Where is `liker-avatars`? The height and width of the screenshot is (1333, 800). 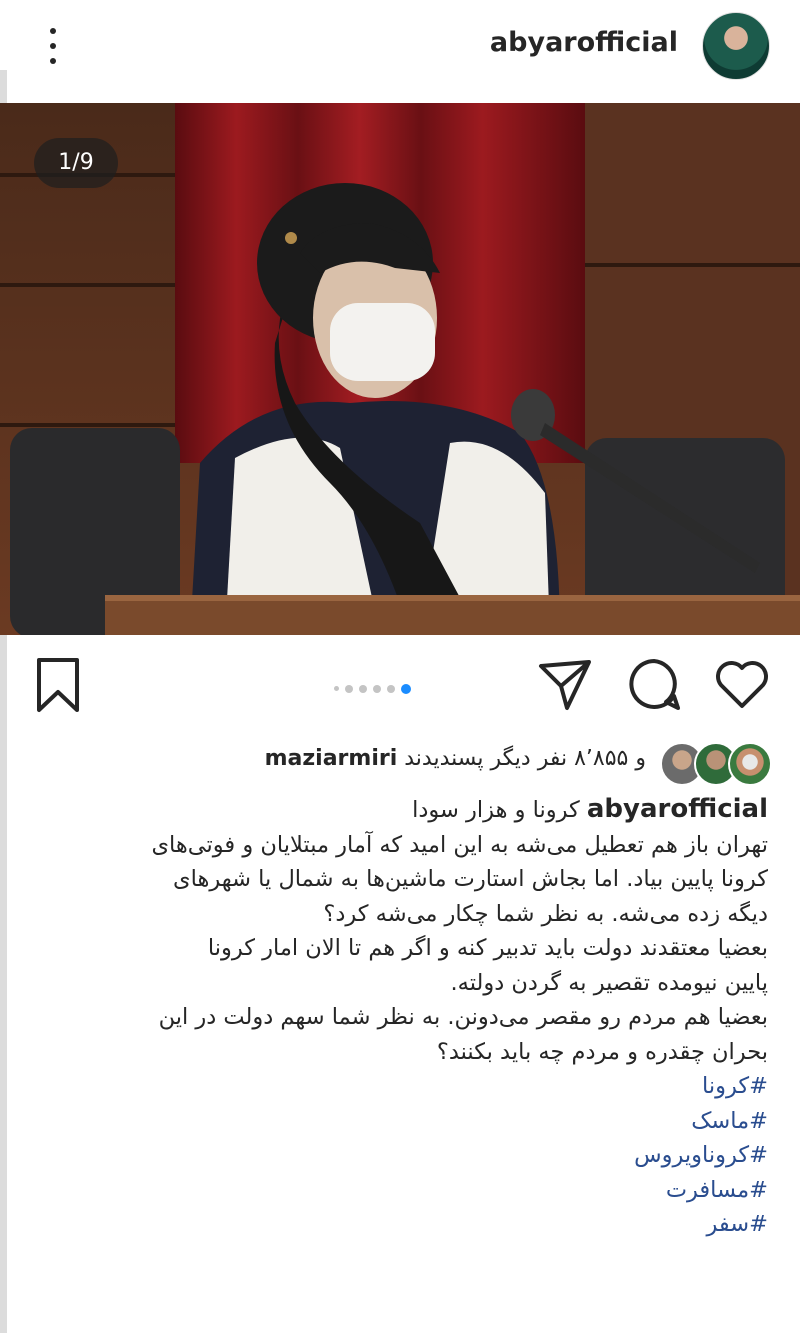 liker-avatars is located at coordinates (716, 764).